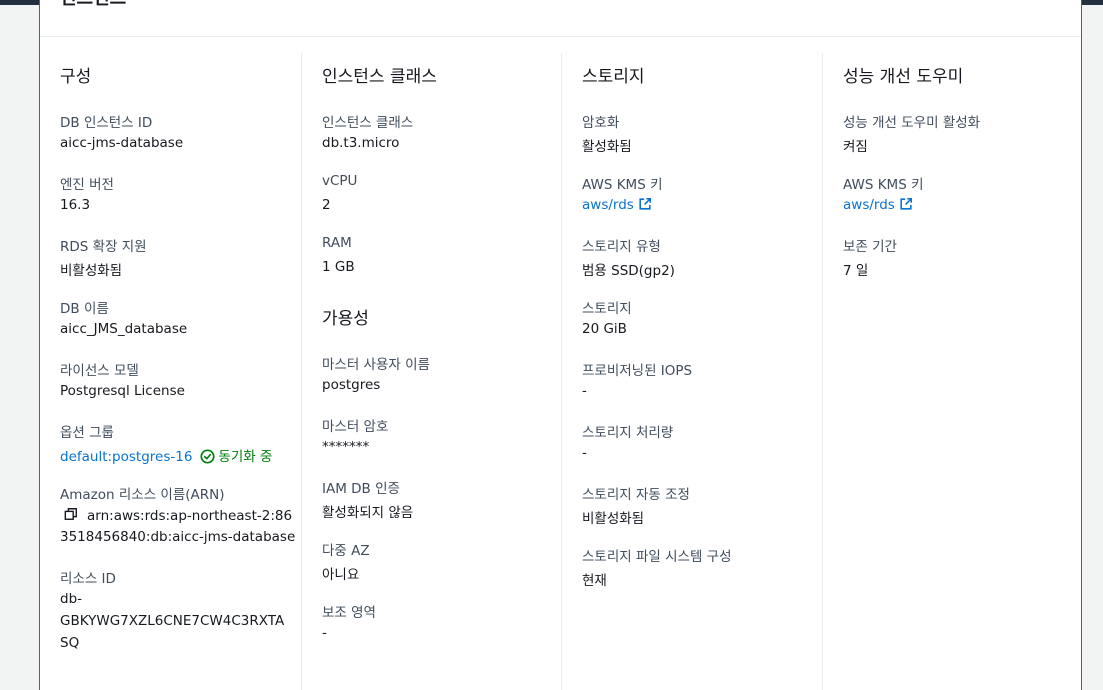  I want to click on license-model-value: Postgresql License, so click(122, 391).